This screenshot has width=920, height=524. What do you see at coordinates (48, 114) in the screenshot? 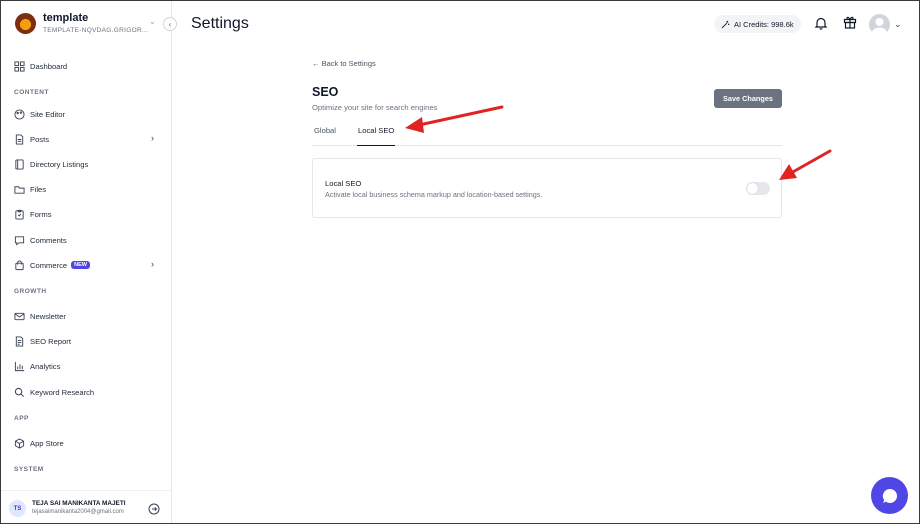
I see `sidebar-item-label: Site Editor` at bounding box center [48, 114].